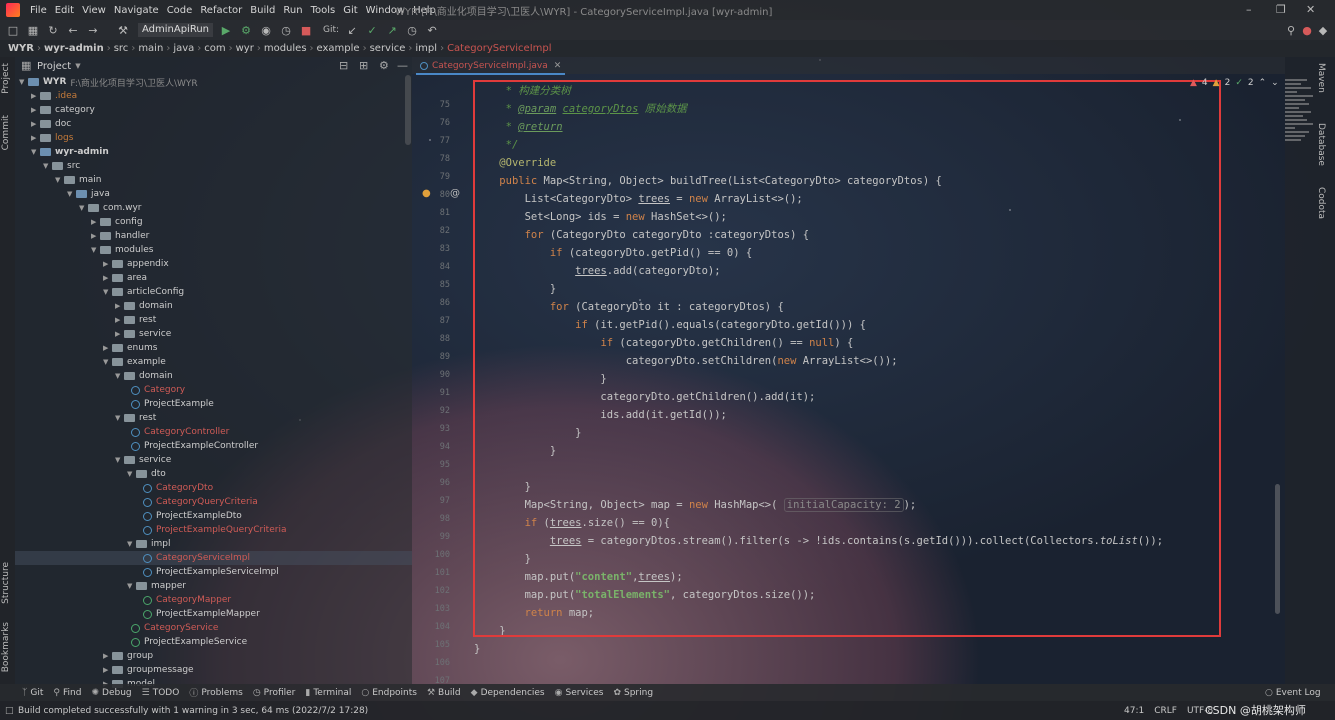  What do you see at coordinates (432, 30) in the screenshot?
I see `git-rollback-icon: ↶` at bounding box center [432, 30].